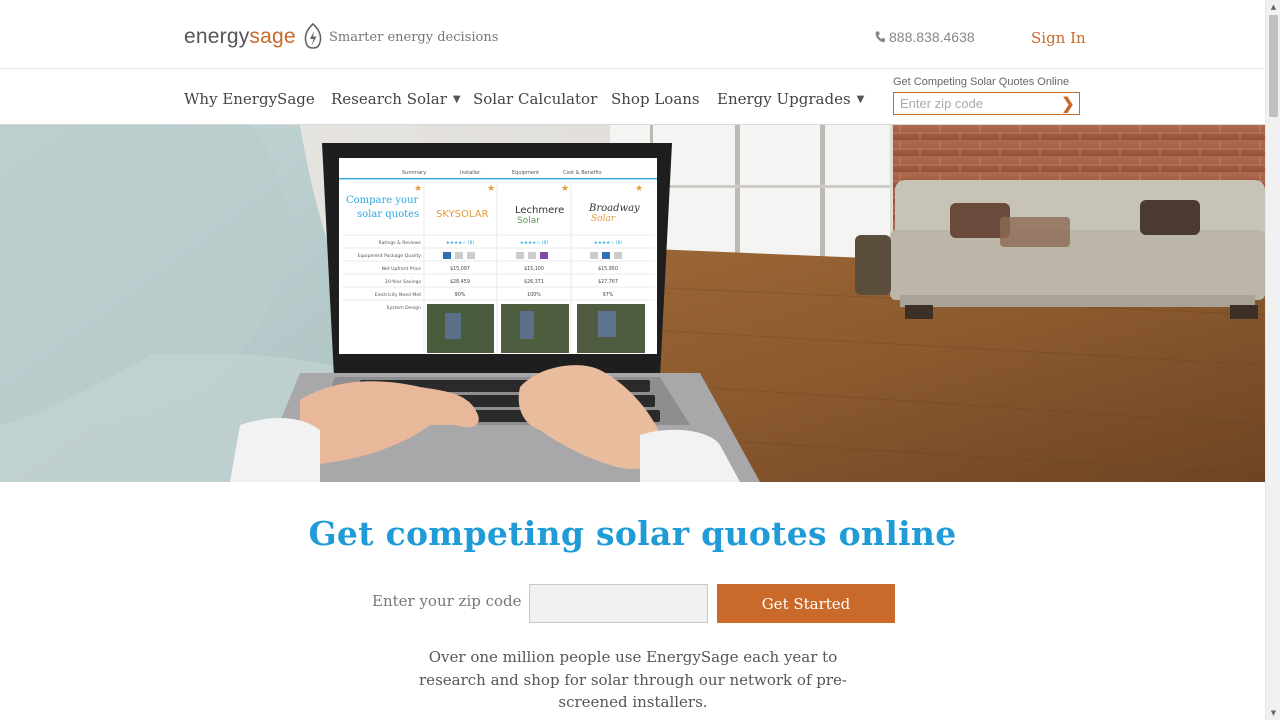  What do you see at coordinates (462, 214) in the screenshot?
I see `installer-logo-1: SKYSOLAR` at bounding box center [462, 214].